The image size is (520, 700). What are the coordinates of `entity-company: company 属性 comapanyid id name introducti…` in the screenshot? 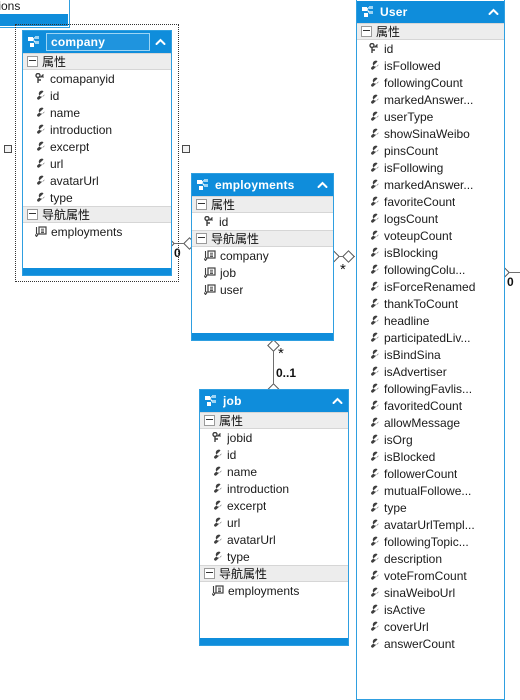 It's located at (97, 153).